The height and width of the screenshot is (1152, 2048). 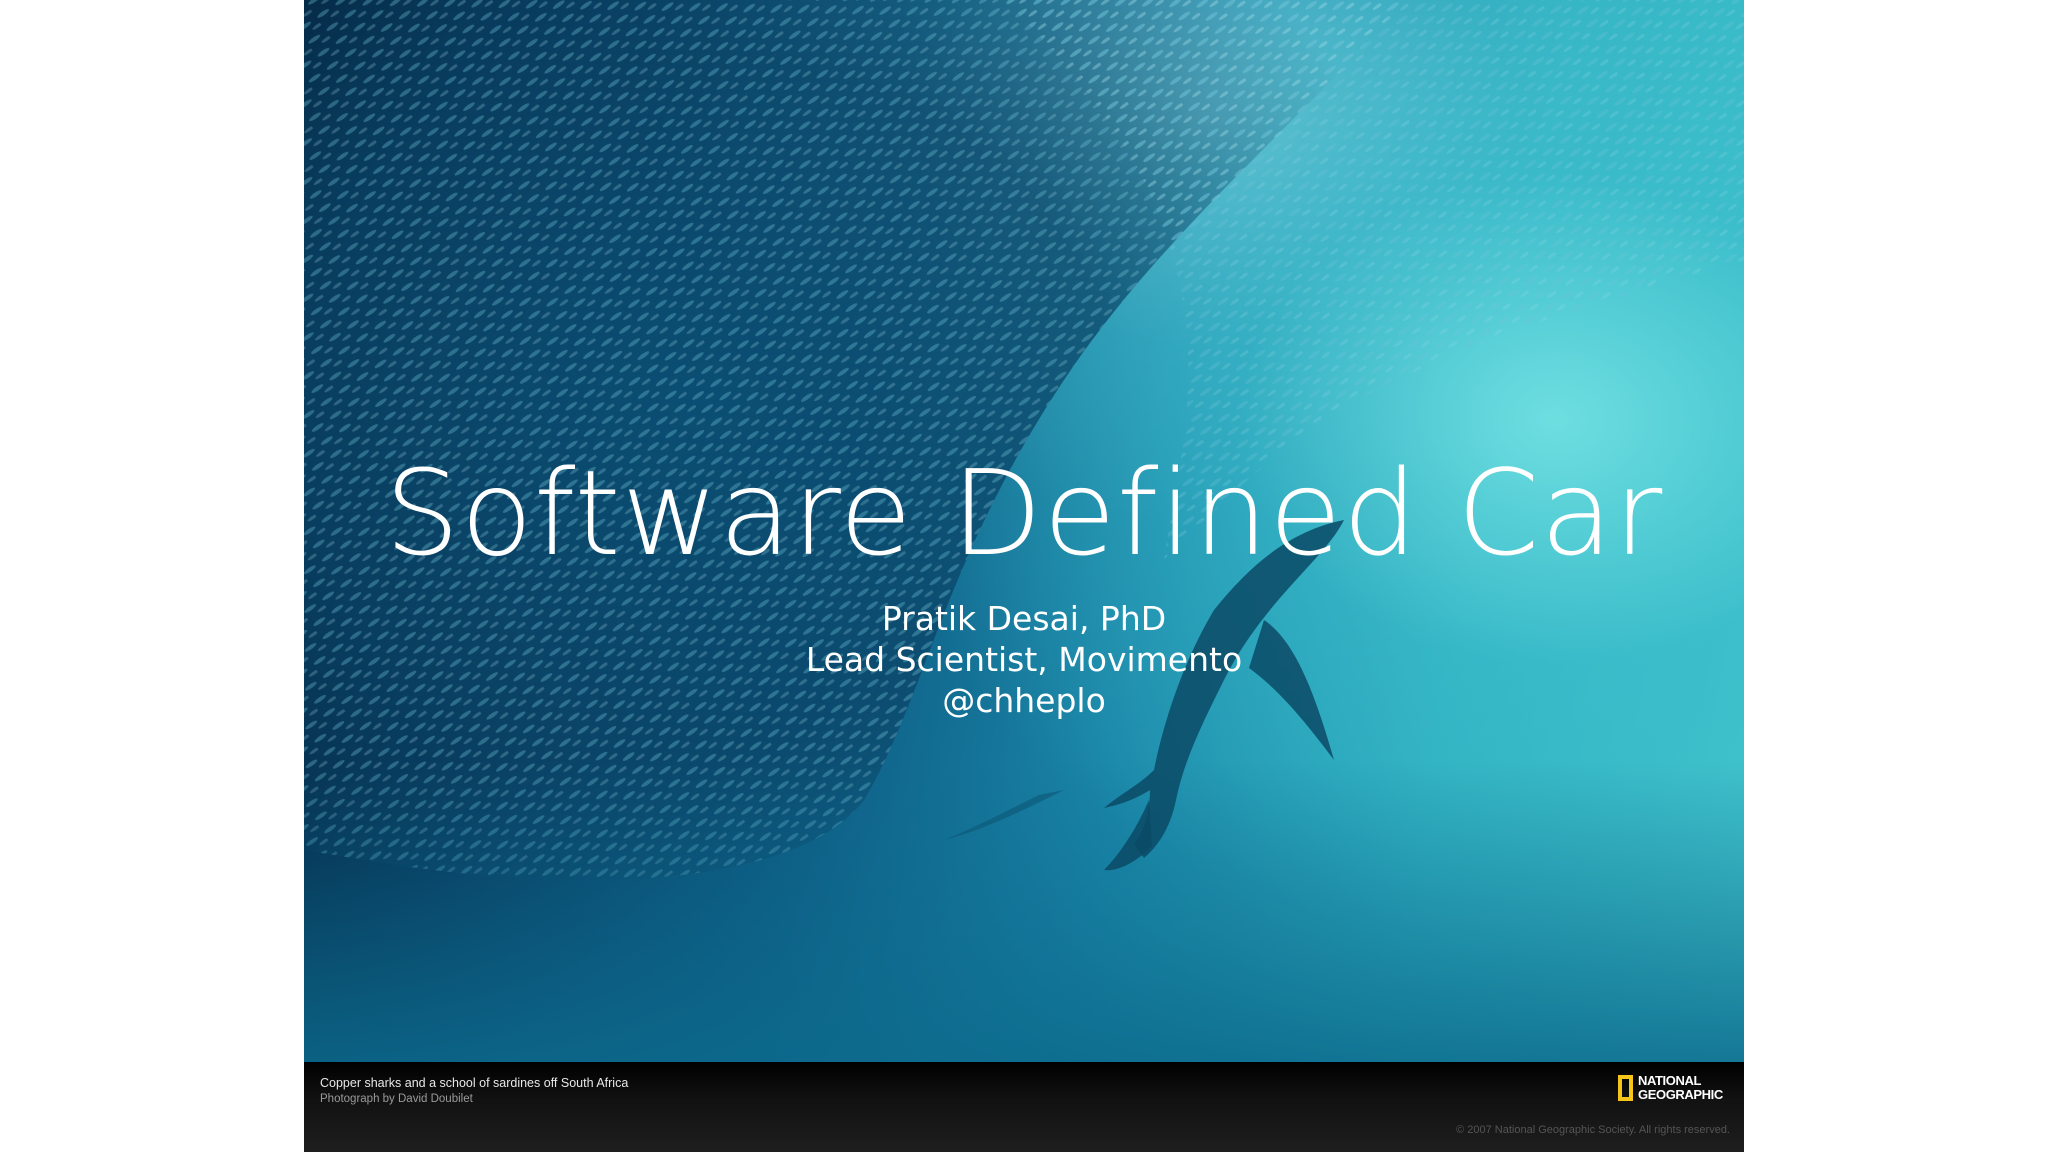 I want to click on yellow-border-icon, so click(x=1625, y=1088).